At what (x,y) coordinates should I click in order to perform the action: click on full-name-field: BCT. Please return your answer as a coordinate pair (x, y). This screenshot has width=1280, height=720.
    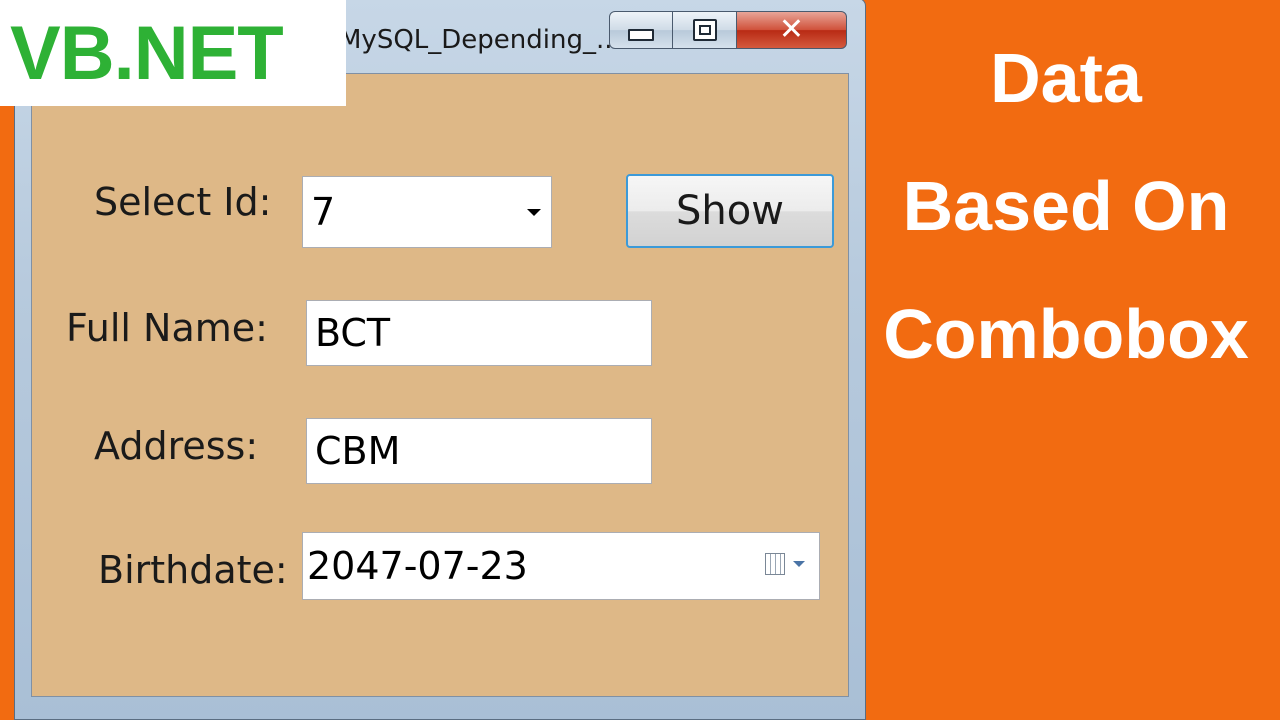
    Looking at the image, I should click on (479, 333).